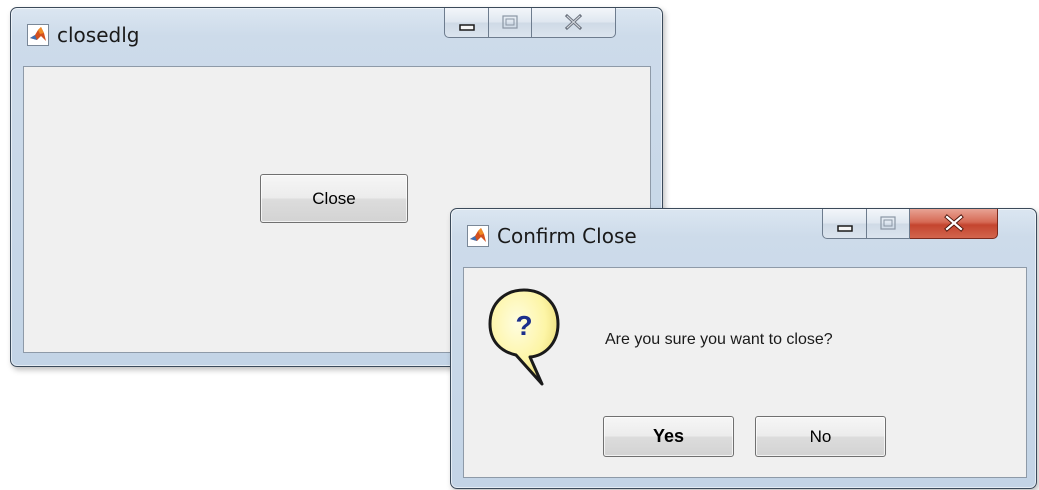 This screenshot has width=1039, height=490. Describe the element at coordinates (743, 238) in the screenshot. I see `confirm-title-bar: Confirm Close` at that location.